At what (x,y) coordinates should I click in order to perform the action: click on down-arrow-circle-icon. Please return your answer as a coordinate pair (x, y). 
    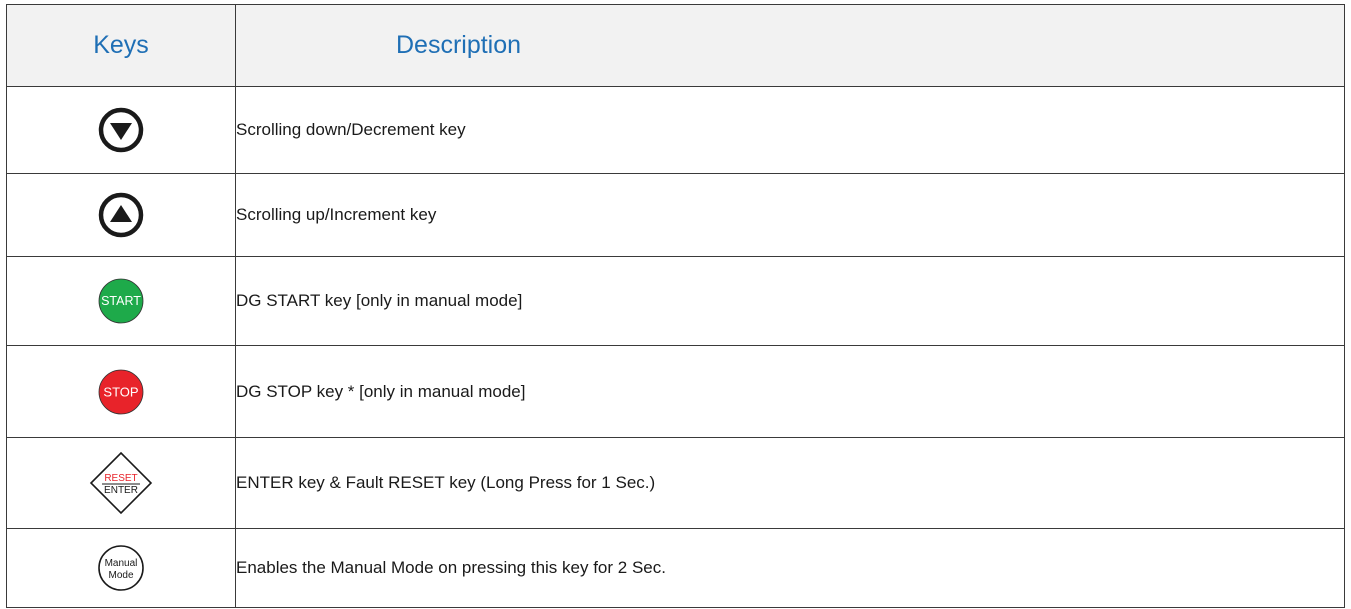
    Looking at the image, I should click on (121, 130).